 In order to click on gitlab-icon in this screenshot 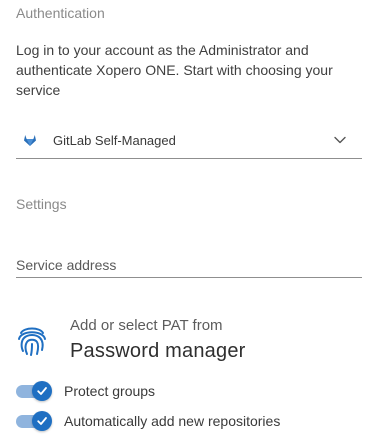, I will do `click(30, 140)`.